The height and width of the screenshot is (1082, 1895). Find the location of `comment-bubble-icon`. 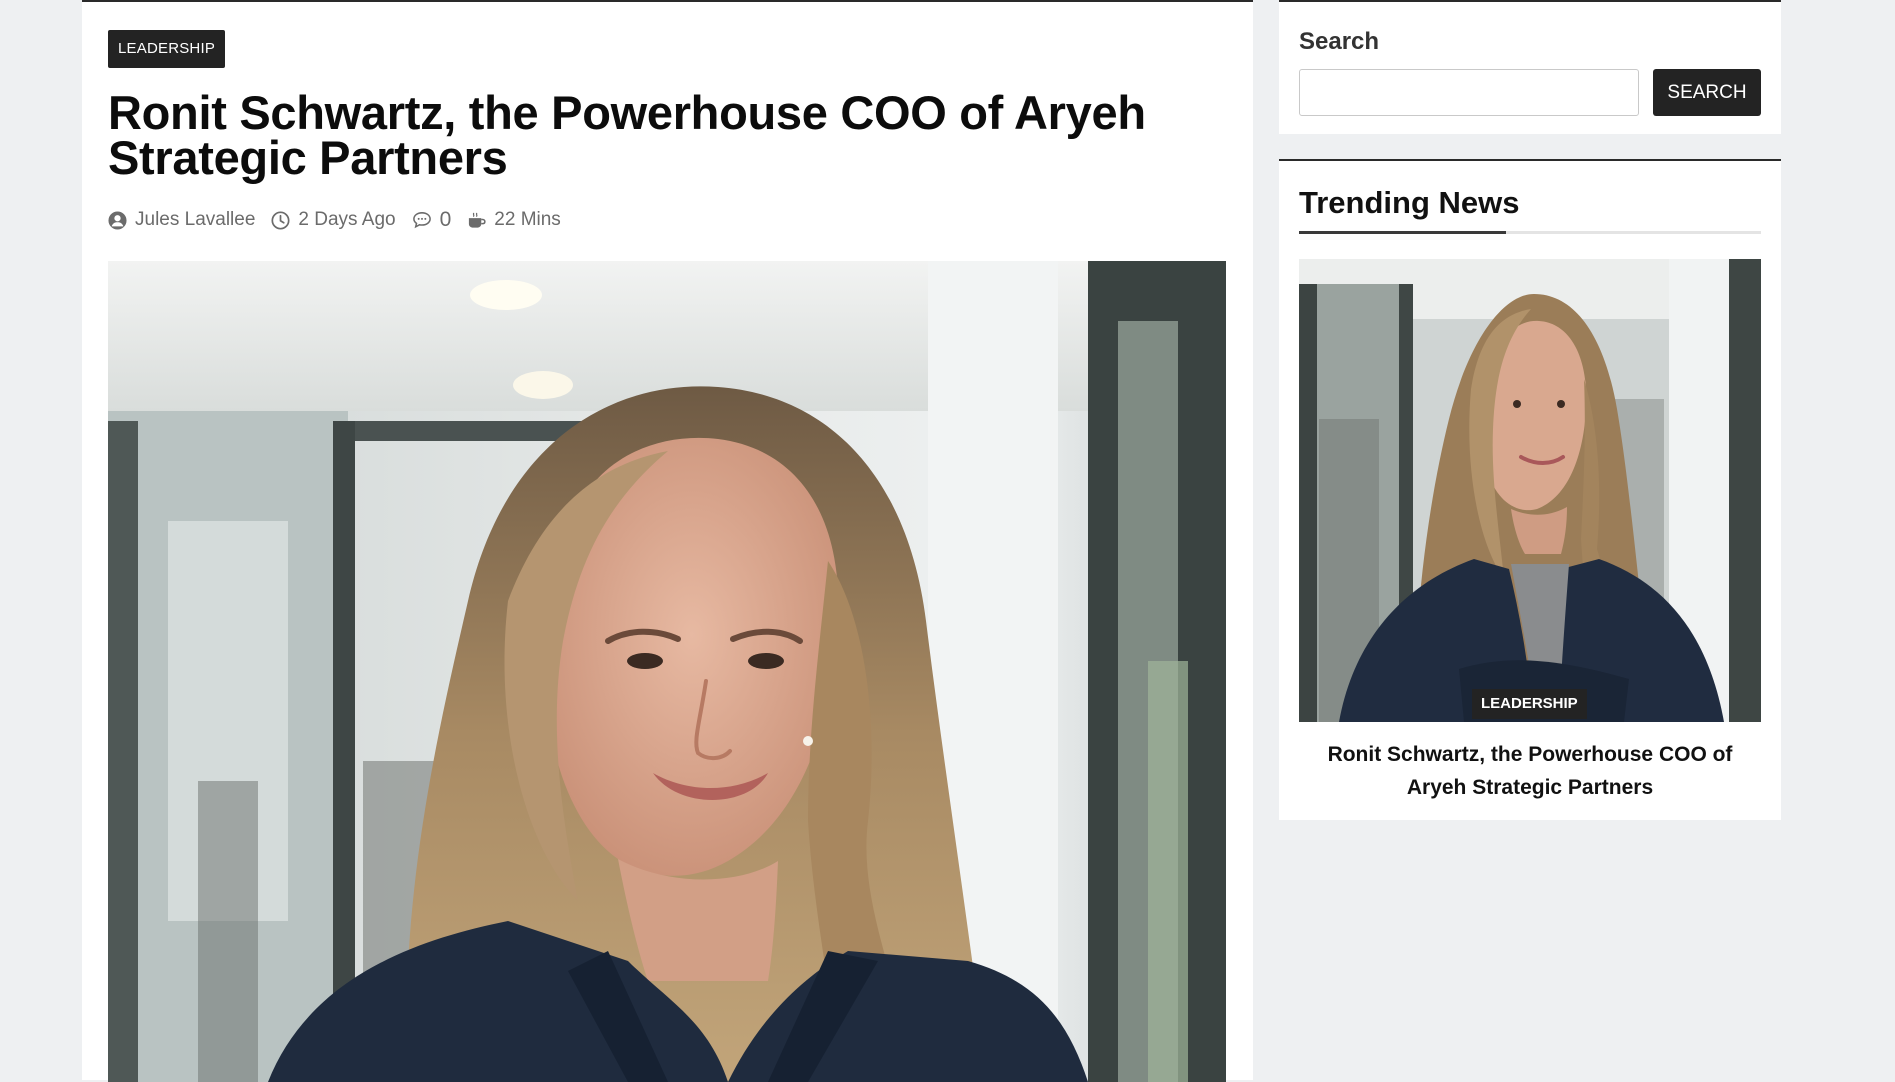

comment-bubble-icon is located at coordinates (421, 220).